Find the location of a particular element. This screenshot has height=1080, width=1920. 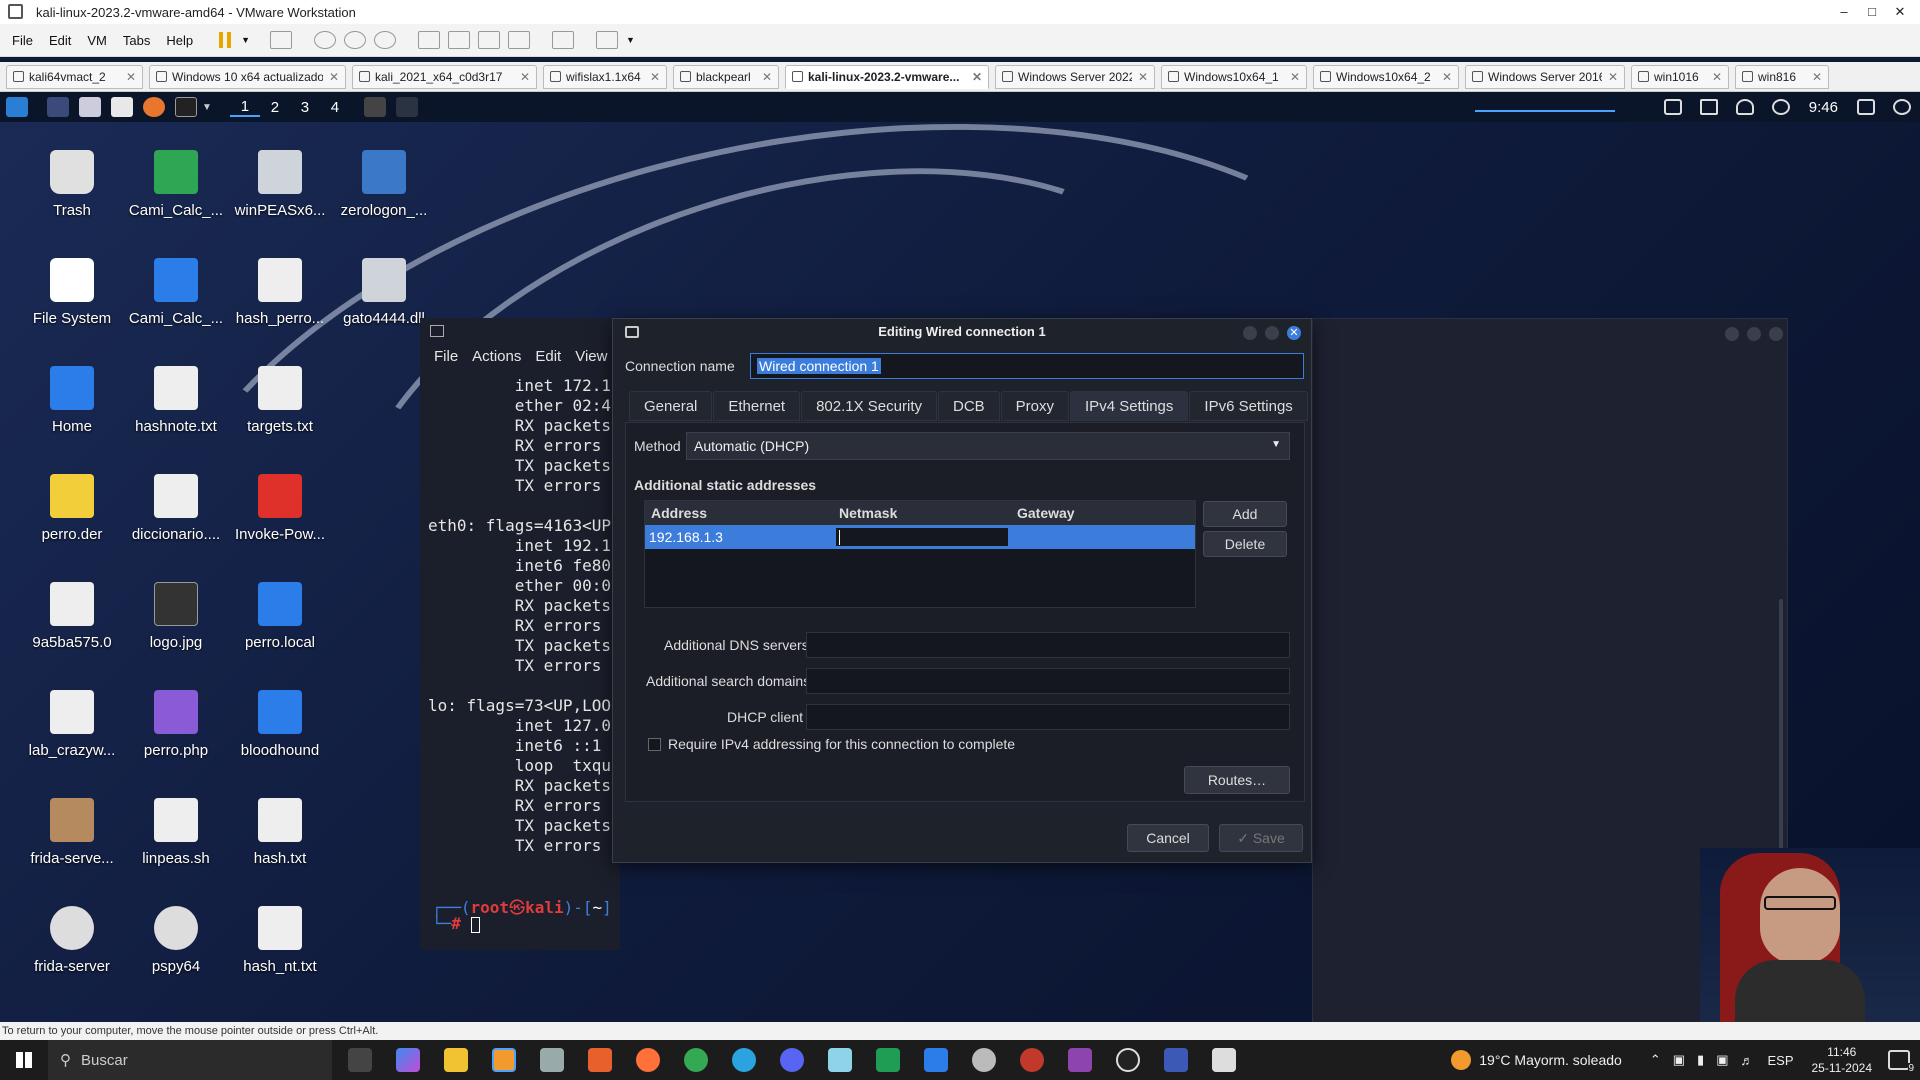

close-button: ✕ is located at coordinates (1900, 12).